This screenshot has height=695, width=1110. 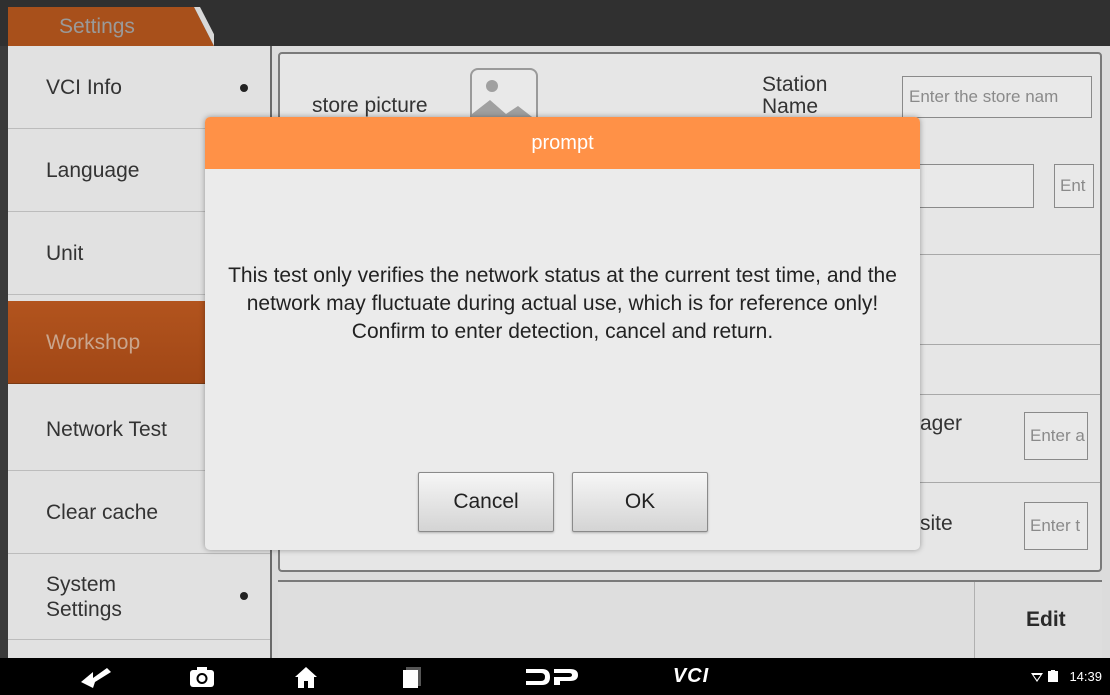 What do you see at coordinates (640, 502) in the screenshot?
I see `ok-button: OK` at bounding box center [640, 502].